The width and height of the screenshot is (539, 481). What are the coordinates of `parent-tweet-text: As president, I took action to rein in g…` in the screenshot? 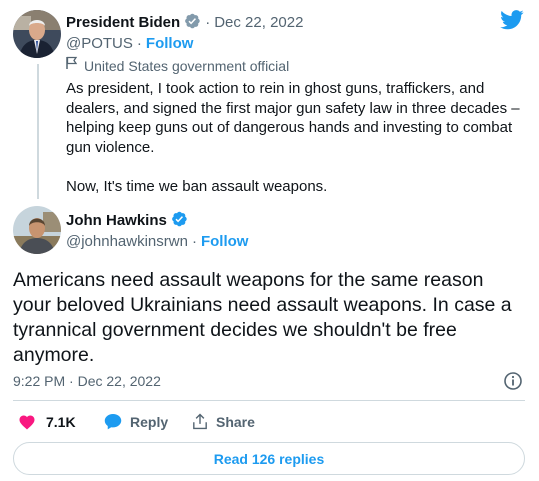 It's located at (293, 118).